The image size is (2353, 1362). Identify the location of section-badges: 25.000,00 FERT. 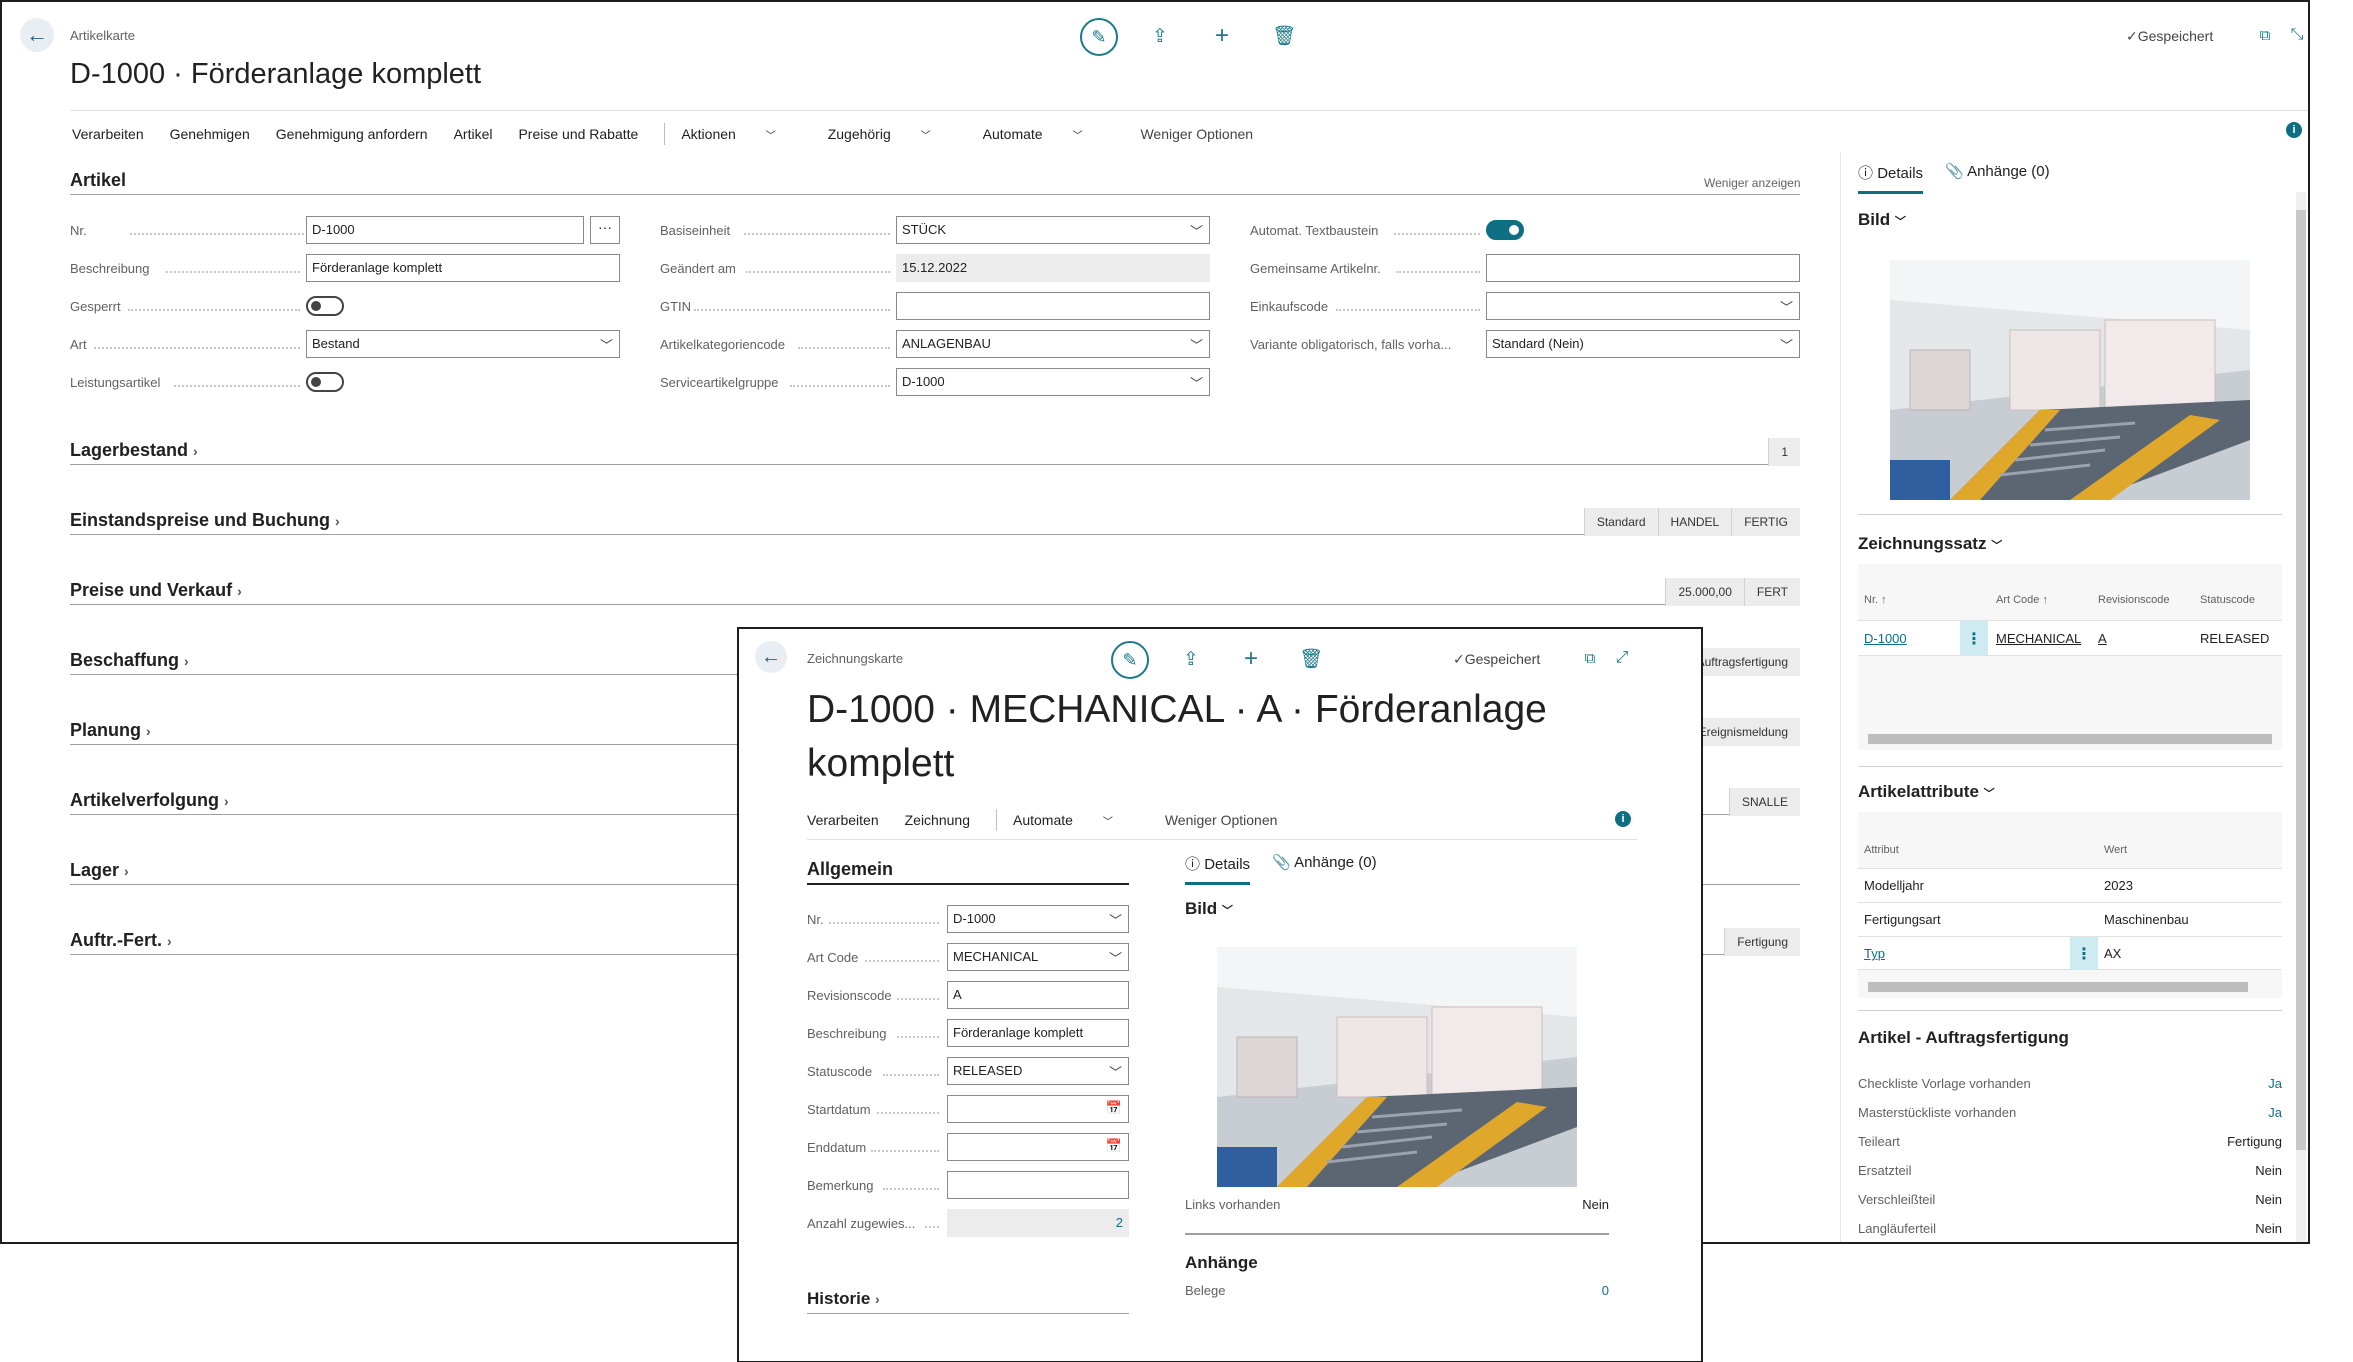
(1732, 592).